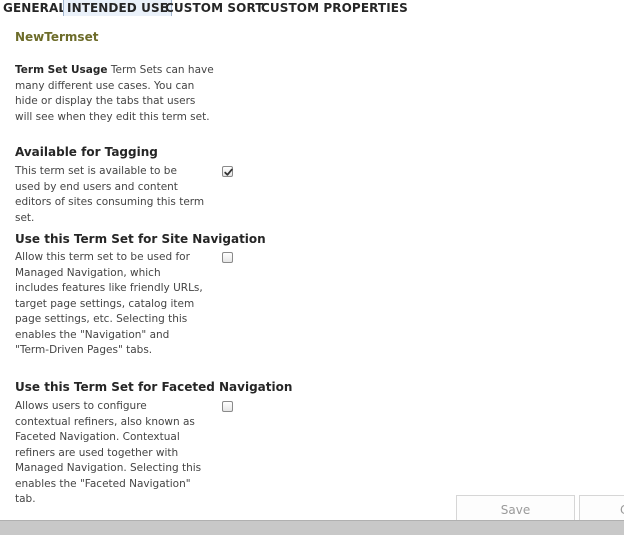 This screenshot has width=624, height=535. Describe the element at coordinates (312, 527) in the screenshot. I see `bottom-bar` at that location.